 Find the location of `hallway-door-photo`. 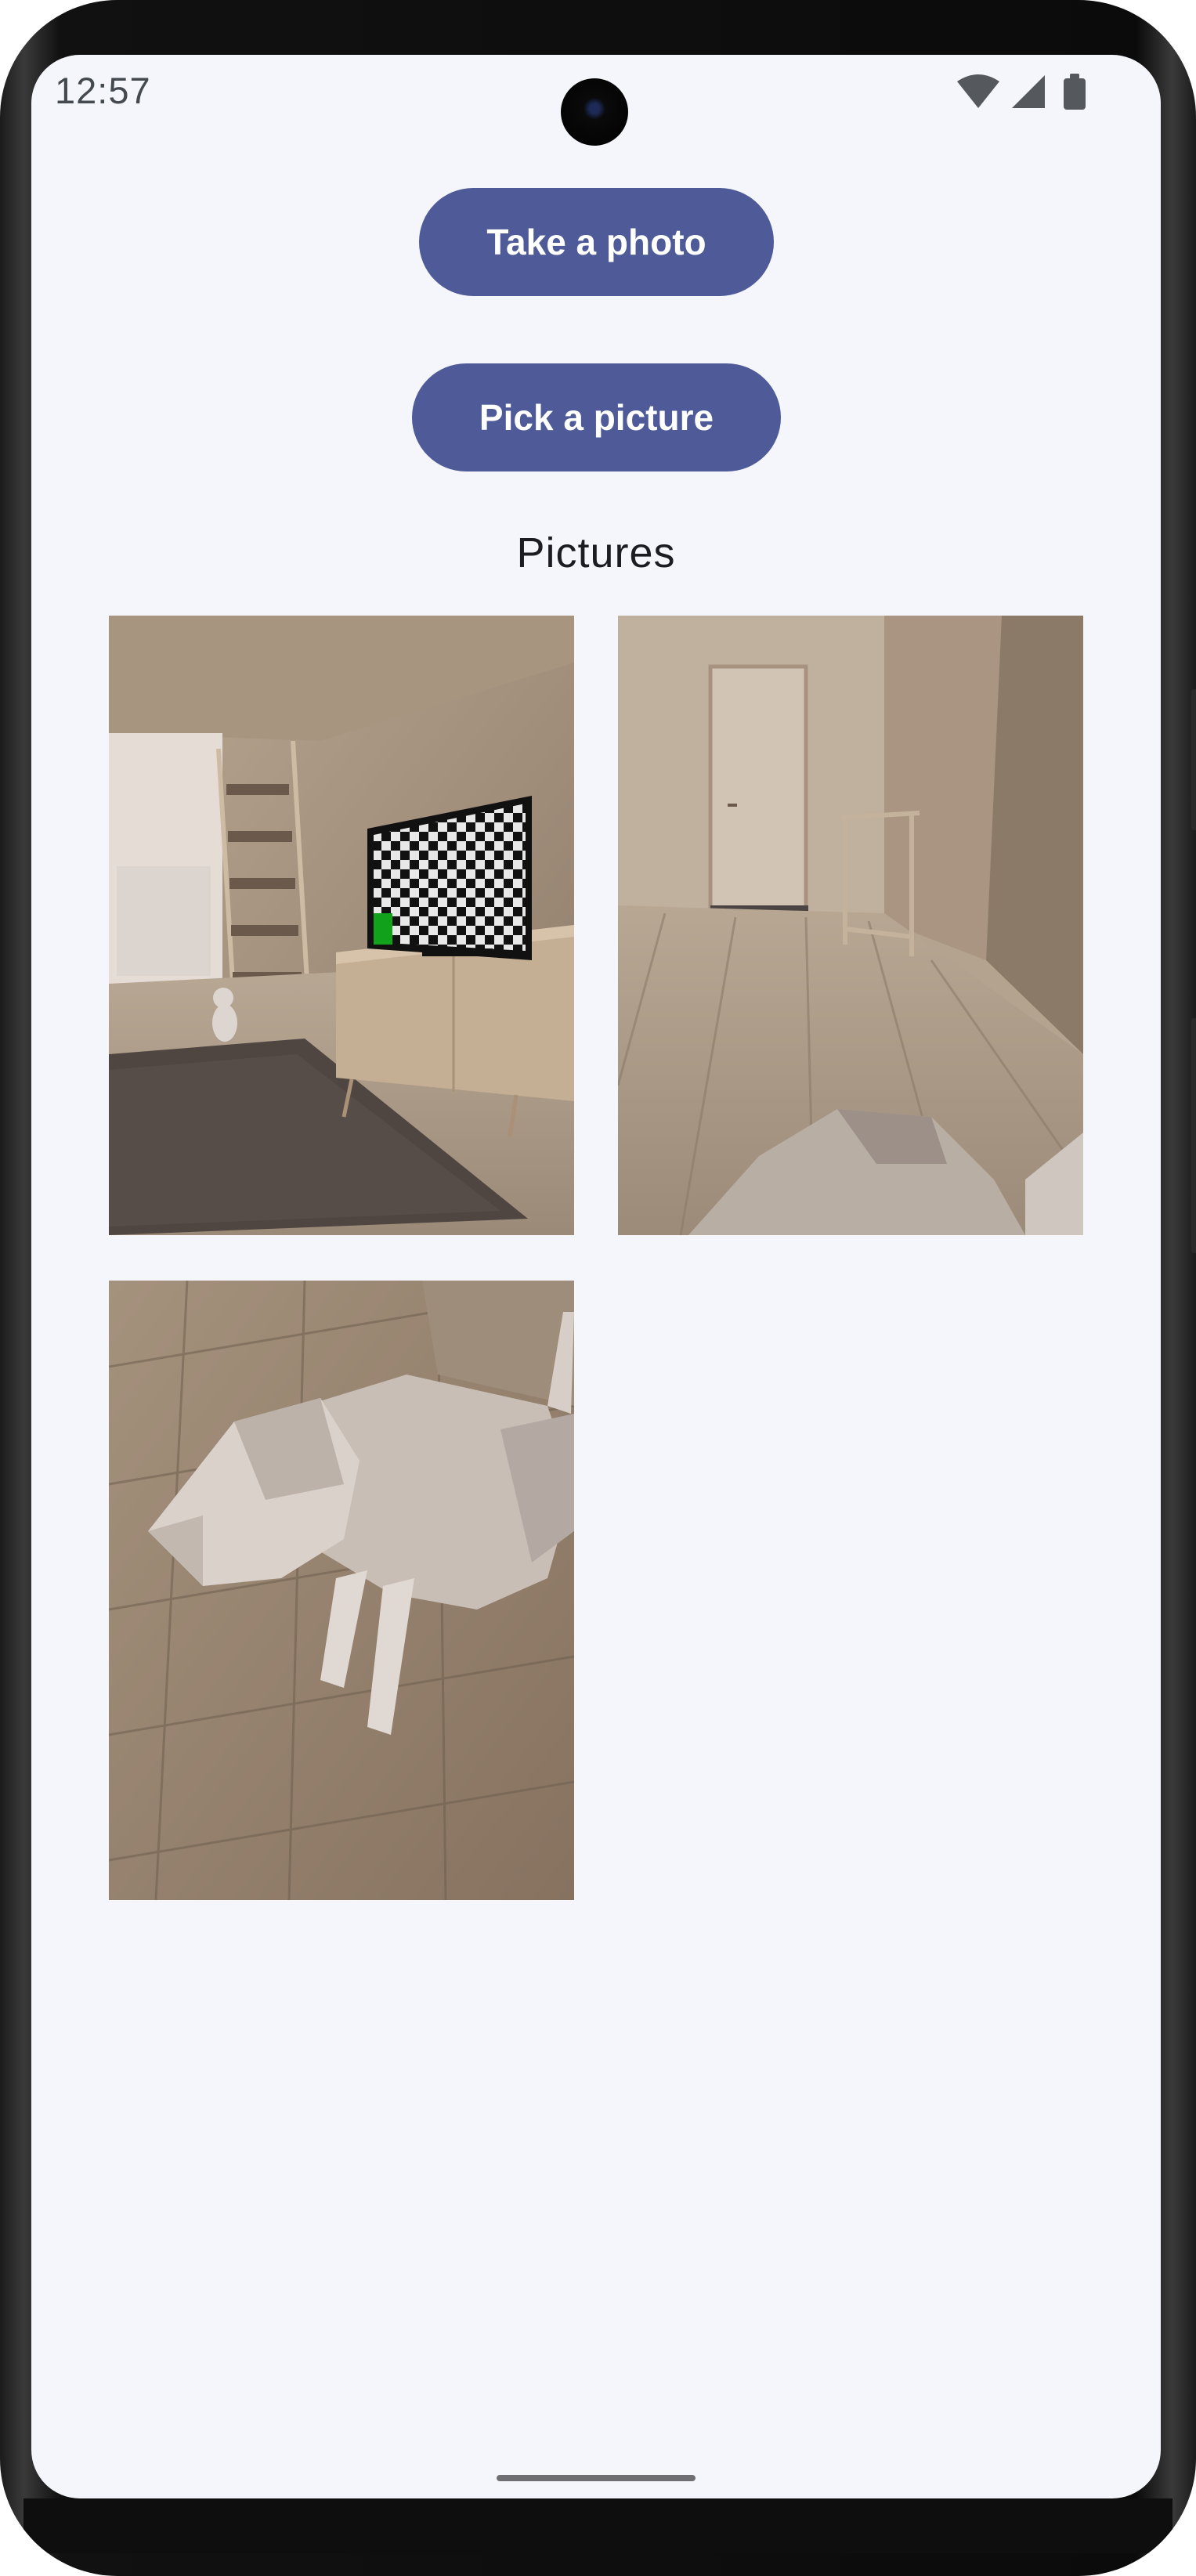

hallway-door-photo is located at coordinates (850, 925).